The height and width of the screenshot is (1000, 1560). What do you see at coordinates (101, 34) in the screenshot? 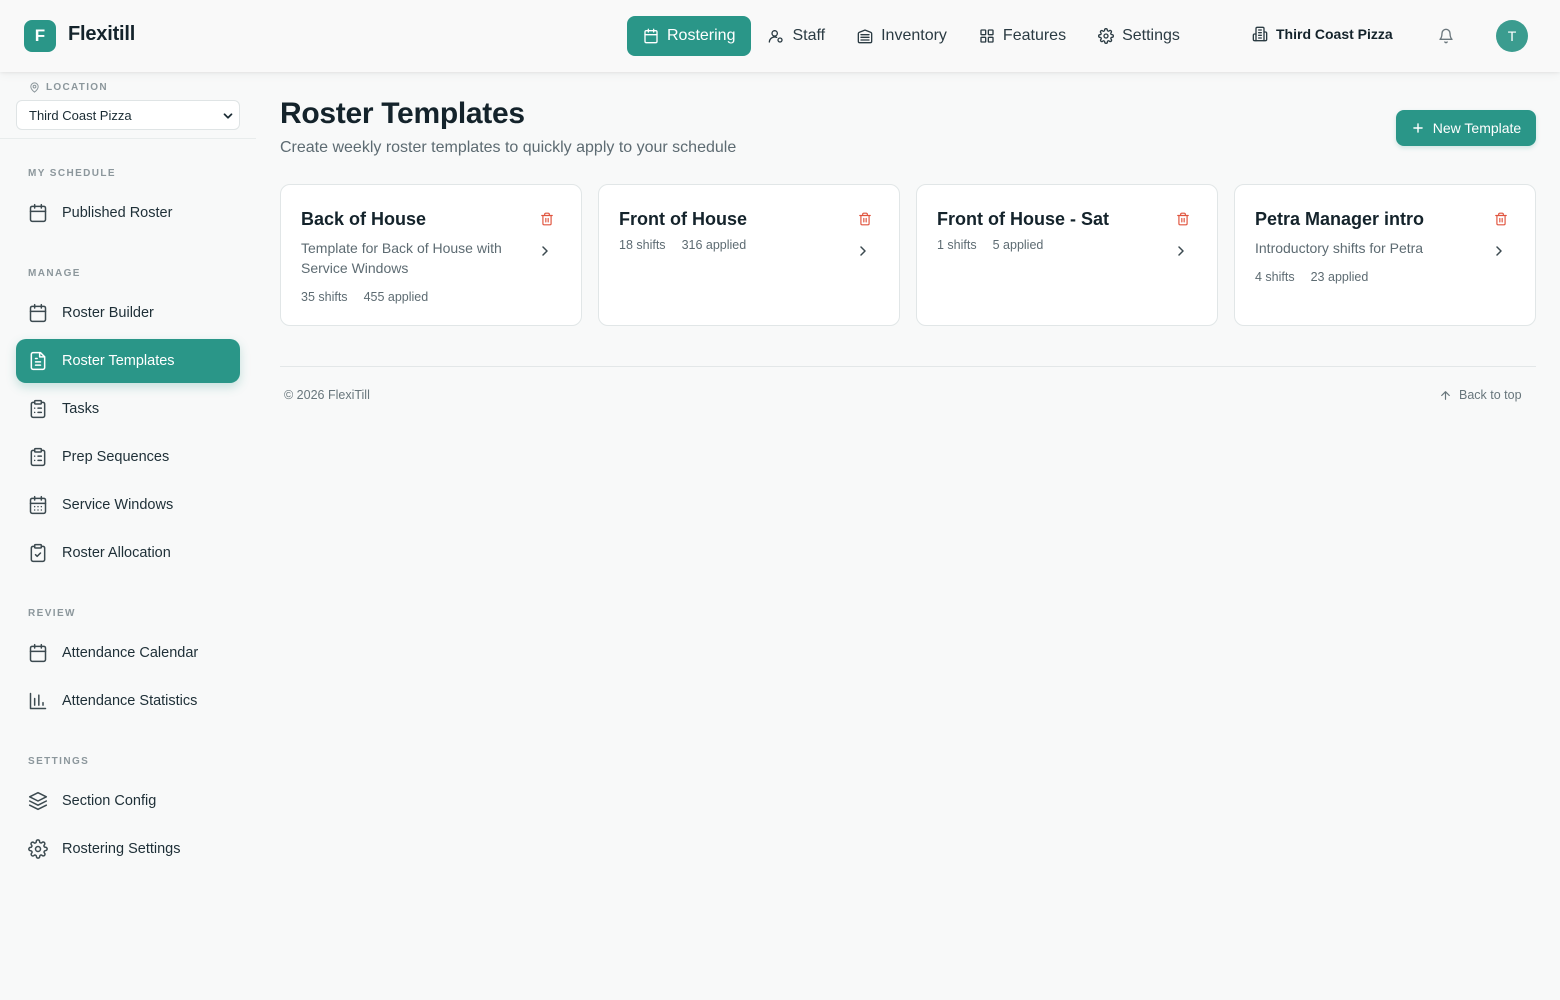
I see `app-title: Flexitill` at bounding box center [101, 34].